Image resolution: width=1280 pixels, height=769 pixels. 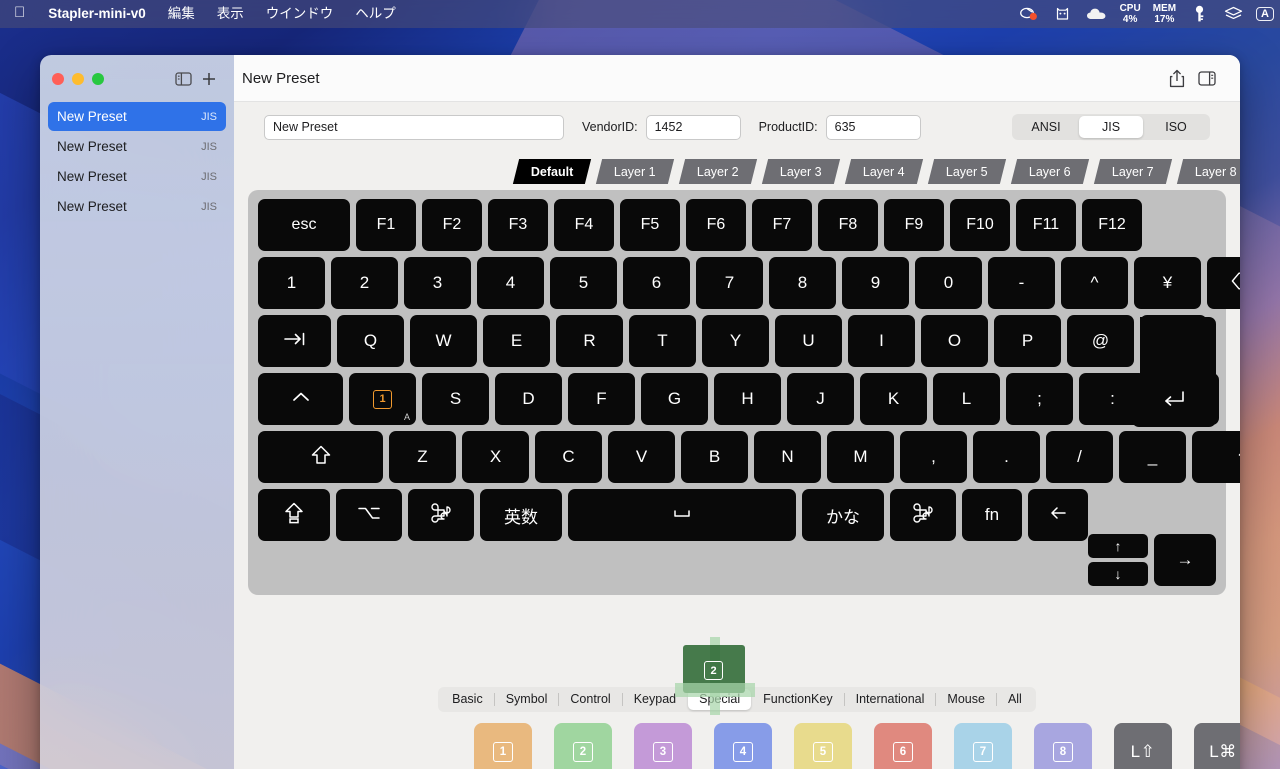 I want to click on key-4: 4, so click(x=510, y=283).